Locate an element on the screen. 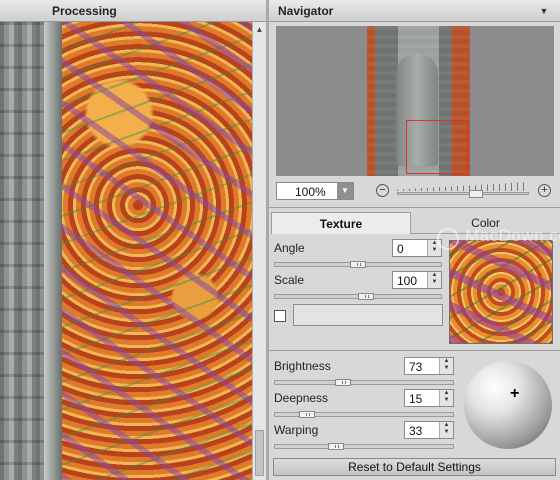  reset-defaults-button: Reset to Default Settings is located at coordinates (414, 467).